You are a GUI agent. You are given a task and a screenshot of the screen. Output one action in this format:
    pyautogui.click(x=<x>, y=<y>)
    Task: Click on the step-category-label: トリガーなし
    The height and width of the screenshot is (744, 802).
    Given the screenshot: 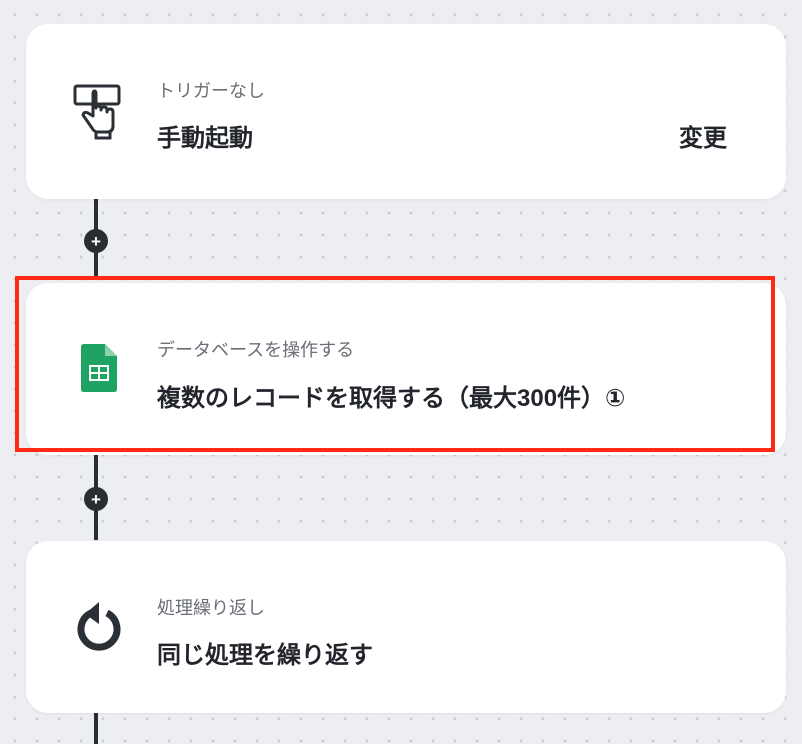 What is the action you would take?
    pyautogui.click(x=211, y=91)
    